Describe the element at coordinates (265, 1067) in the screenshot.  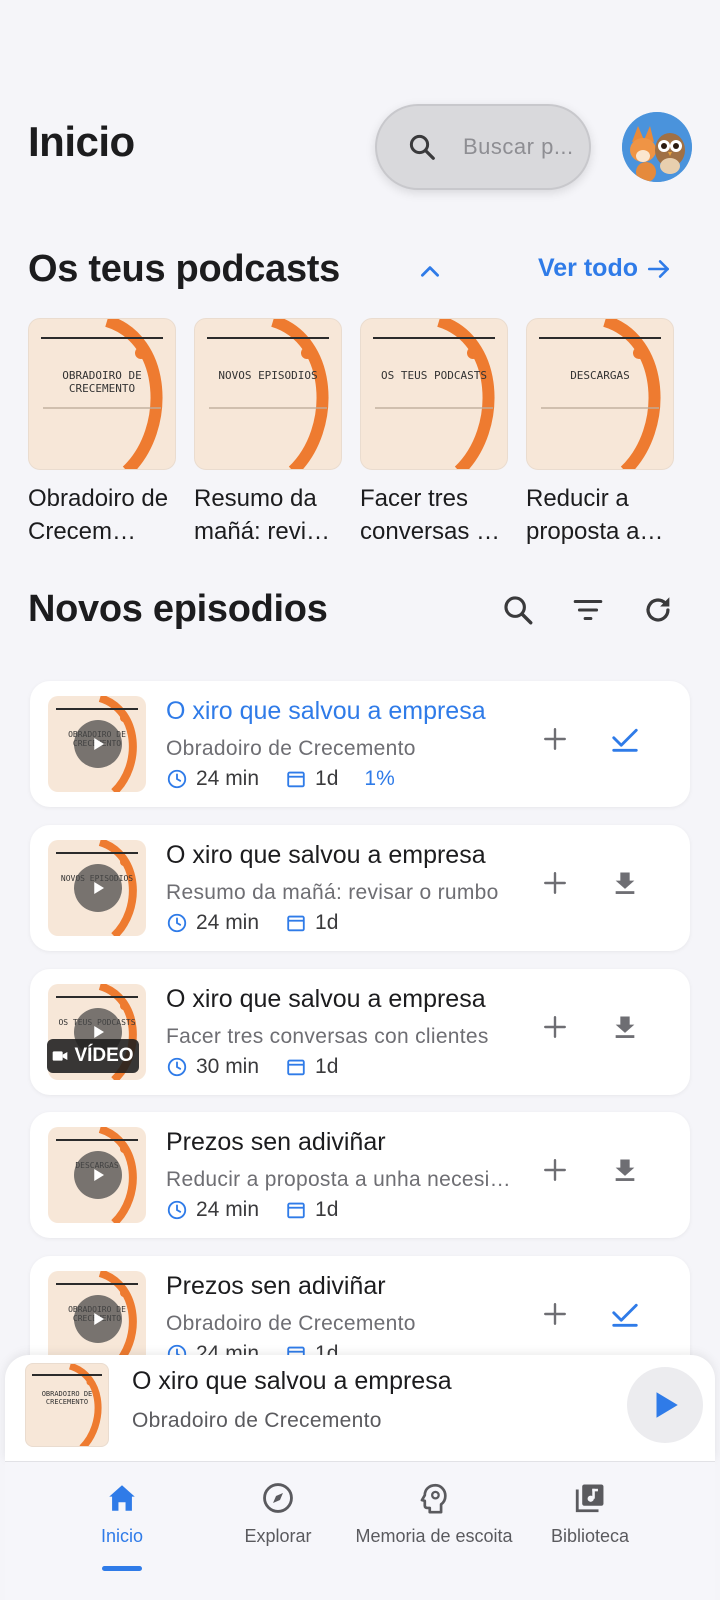
I see `episode-meta: 30 min 1d` at that location.